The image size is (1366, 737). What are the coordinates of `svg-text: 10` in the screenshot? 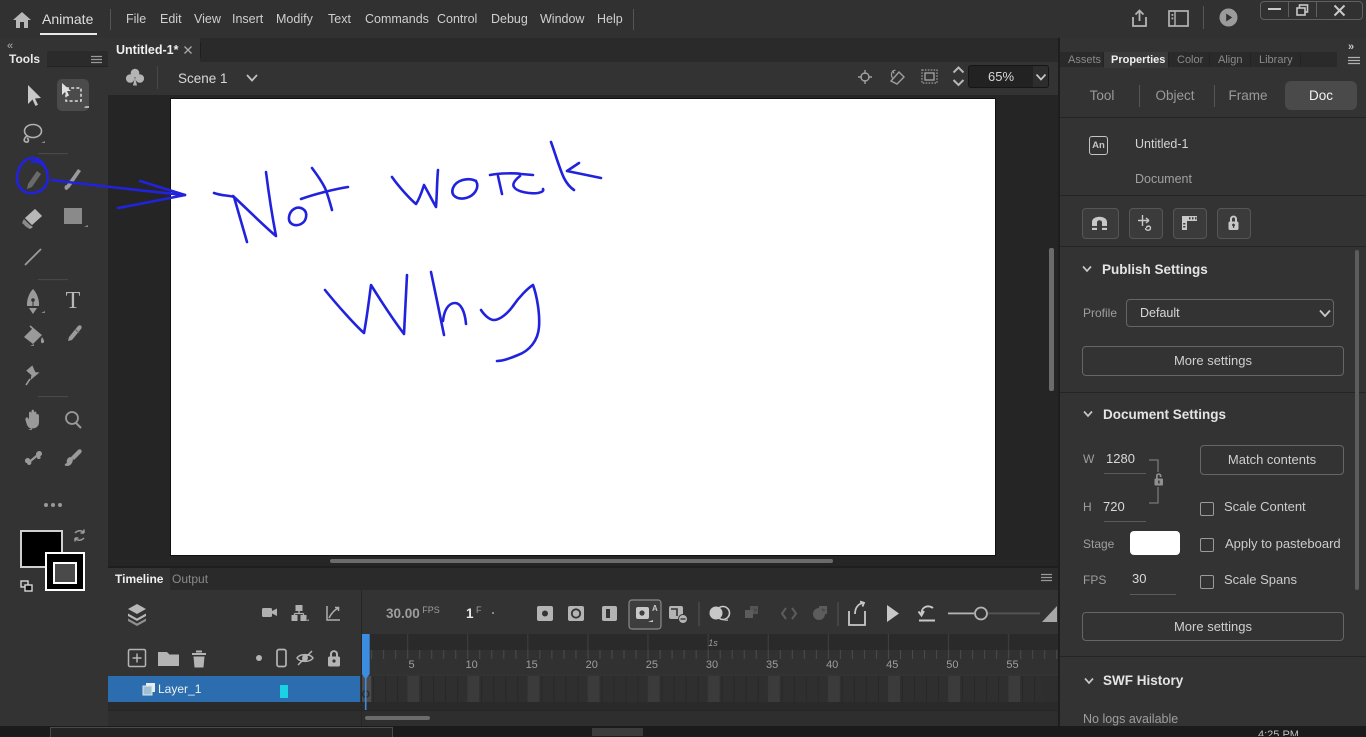 It's located at (471, 665).